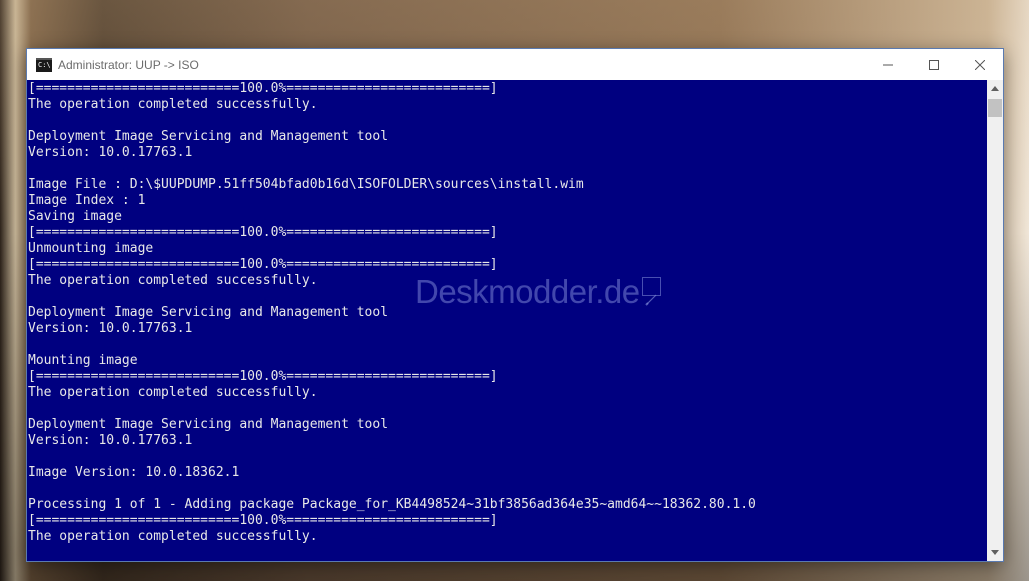 The height and width of the screenshot is (581, 1029). Describe the element at coordinates (91, 248) in the screenshot. I see `console-line: Unmounting image` at that location.